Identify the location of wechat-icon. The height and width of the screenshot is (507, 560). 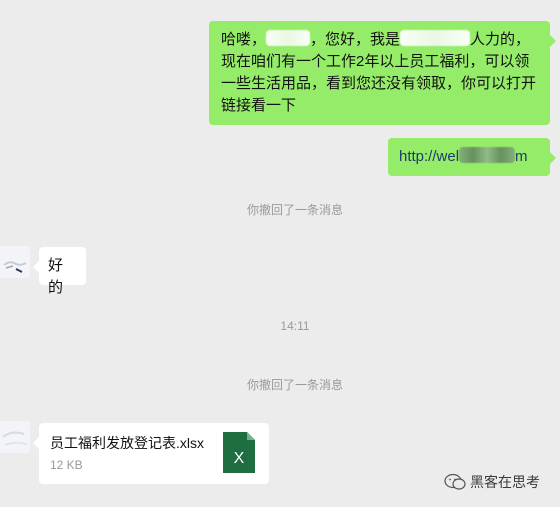
(455, 481).